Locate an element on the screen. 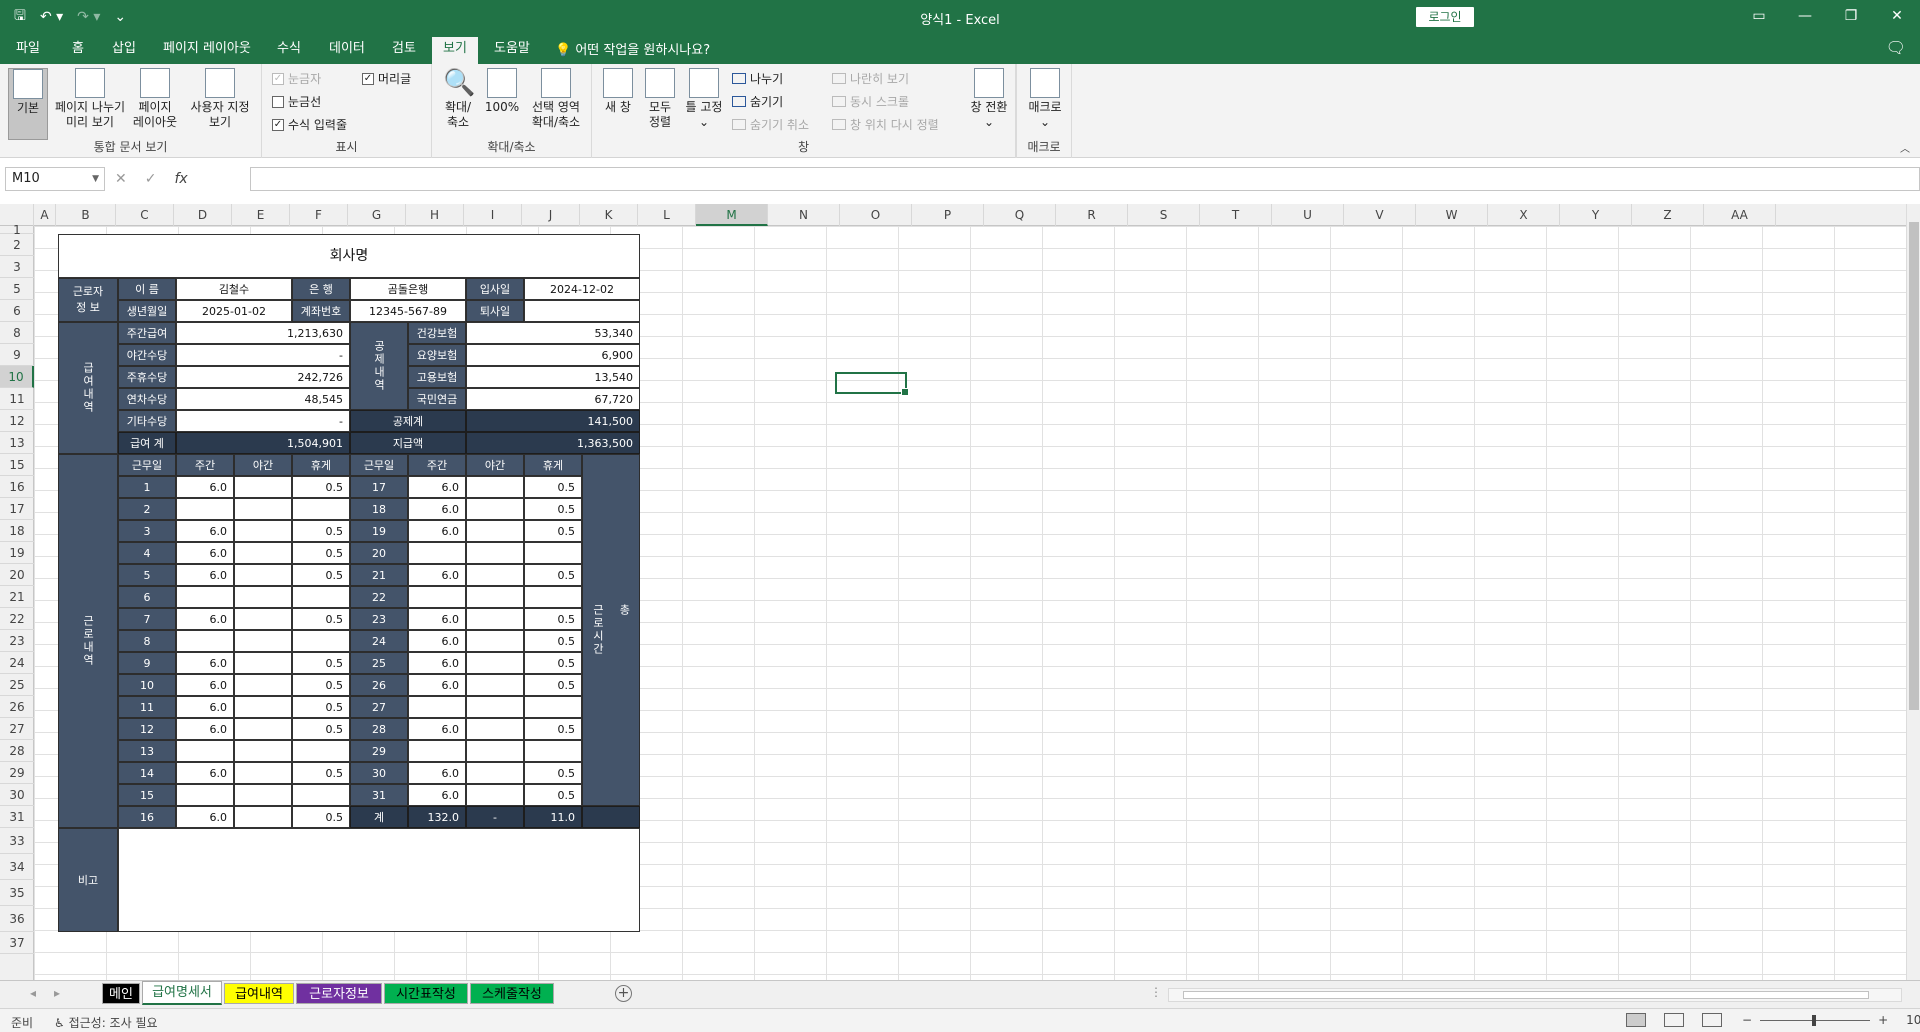 This screenshot has height=1032, width=1920. column-header-h: H is located at coordinates (435, 215).